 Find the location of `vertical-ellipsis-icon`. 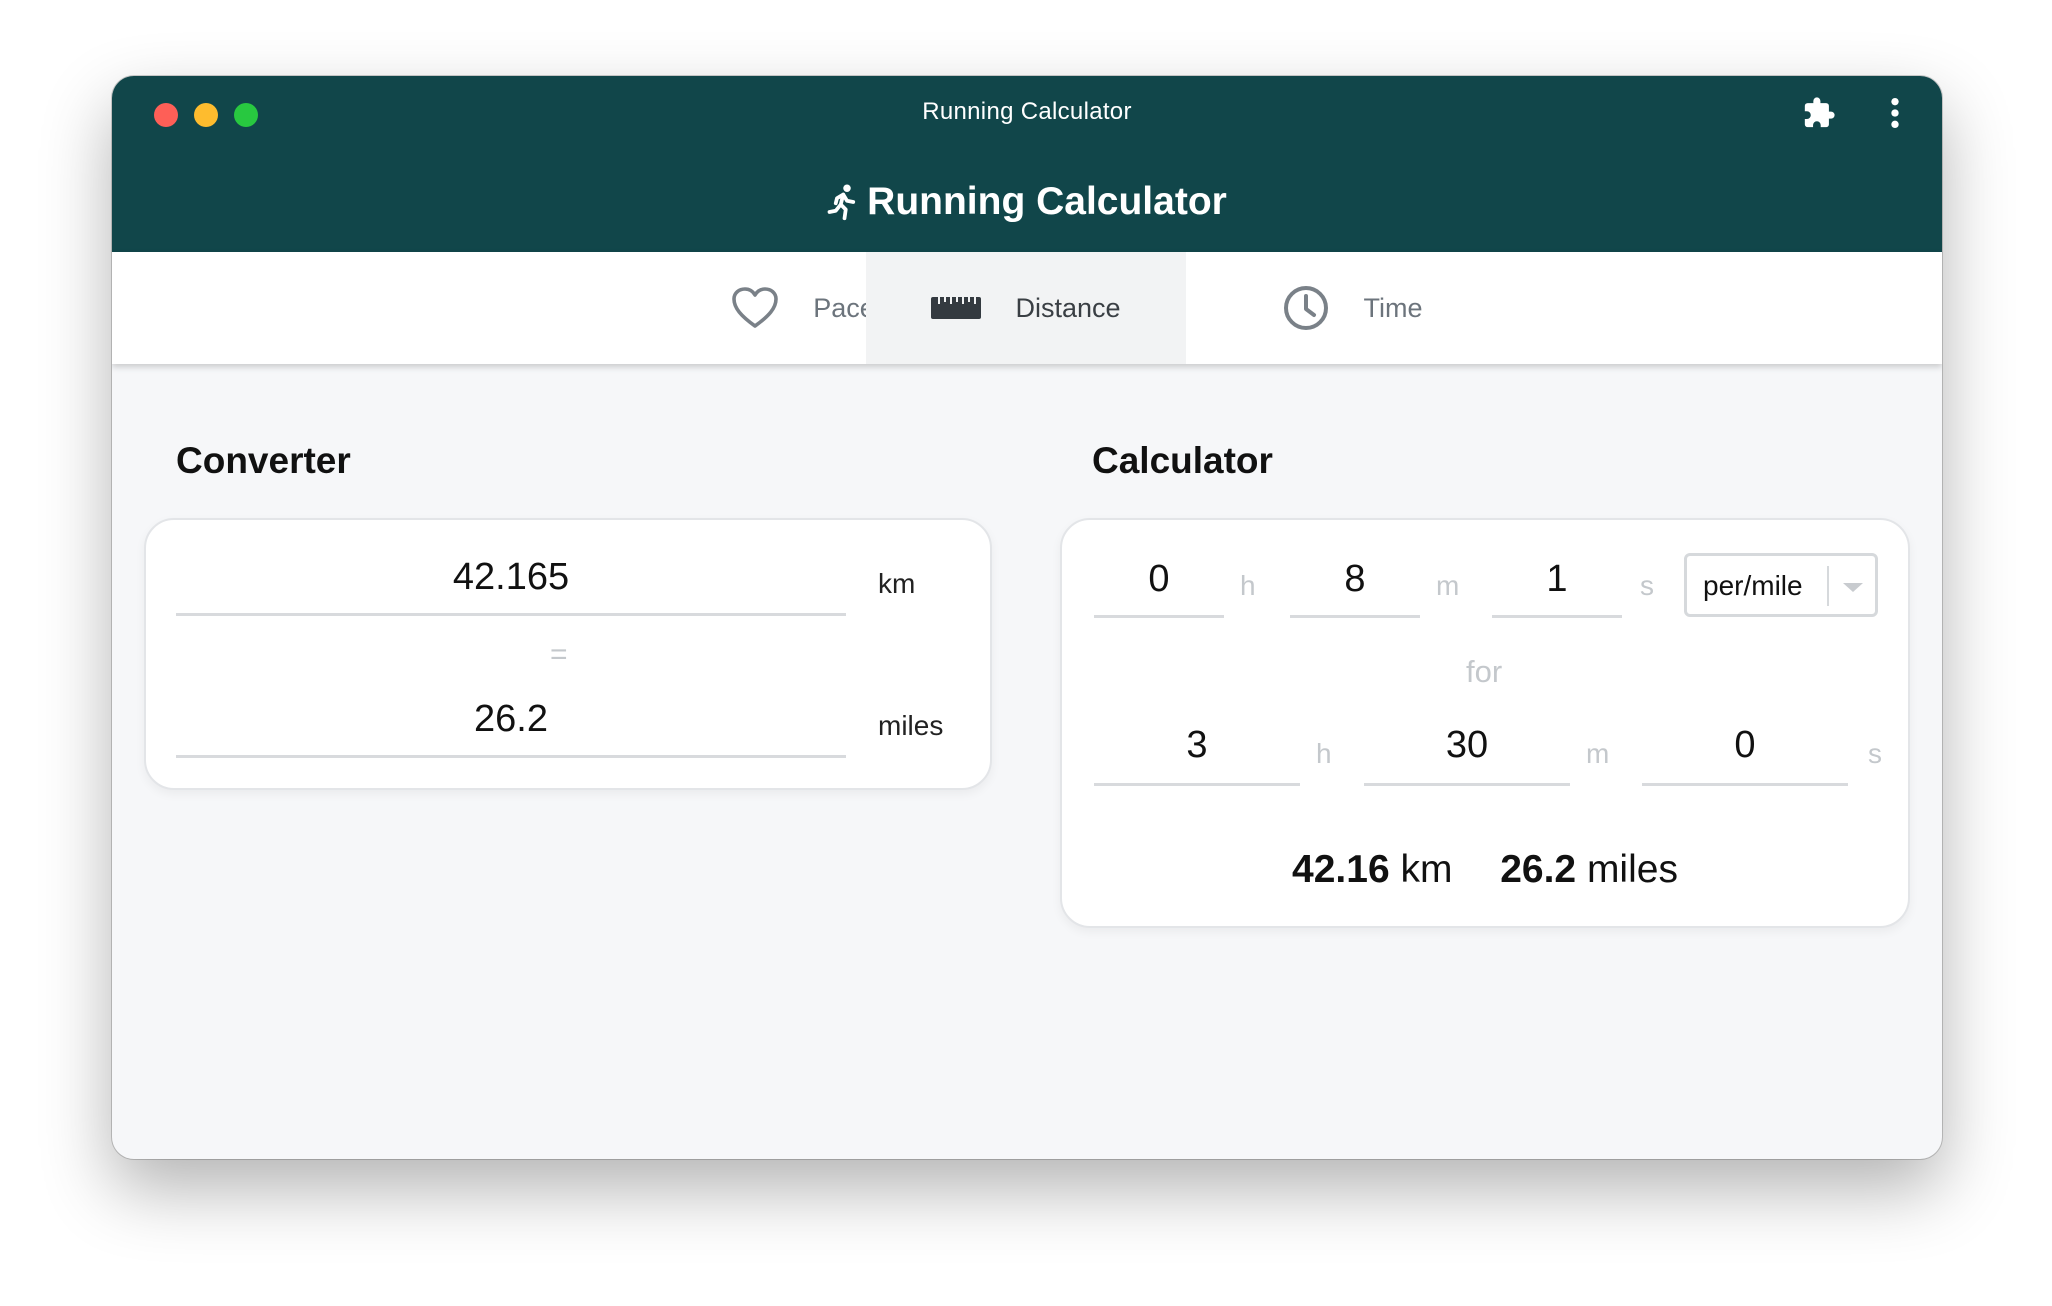

vertical-ellipsis-icon is located at coordinates (1895, 113).